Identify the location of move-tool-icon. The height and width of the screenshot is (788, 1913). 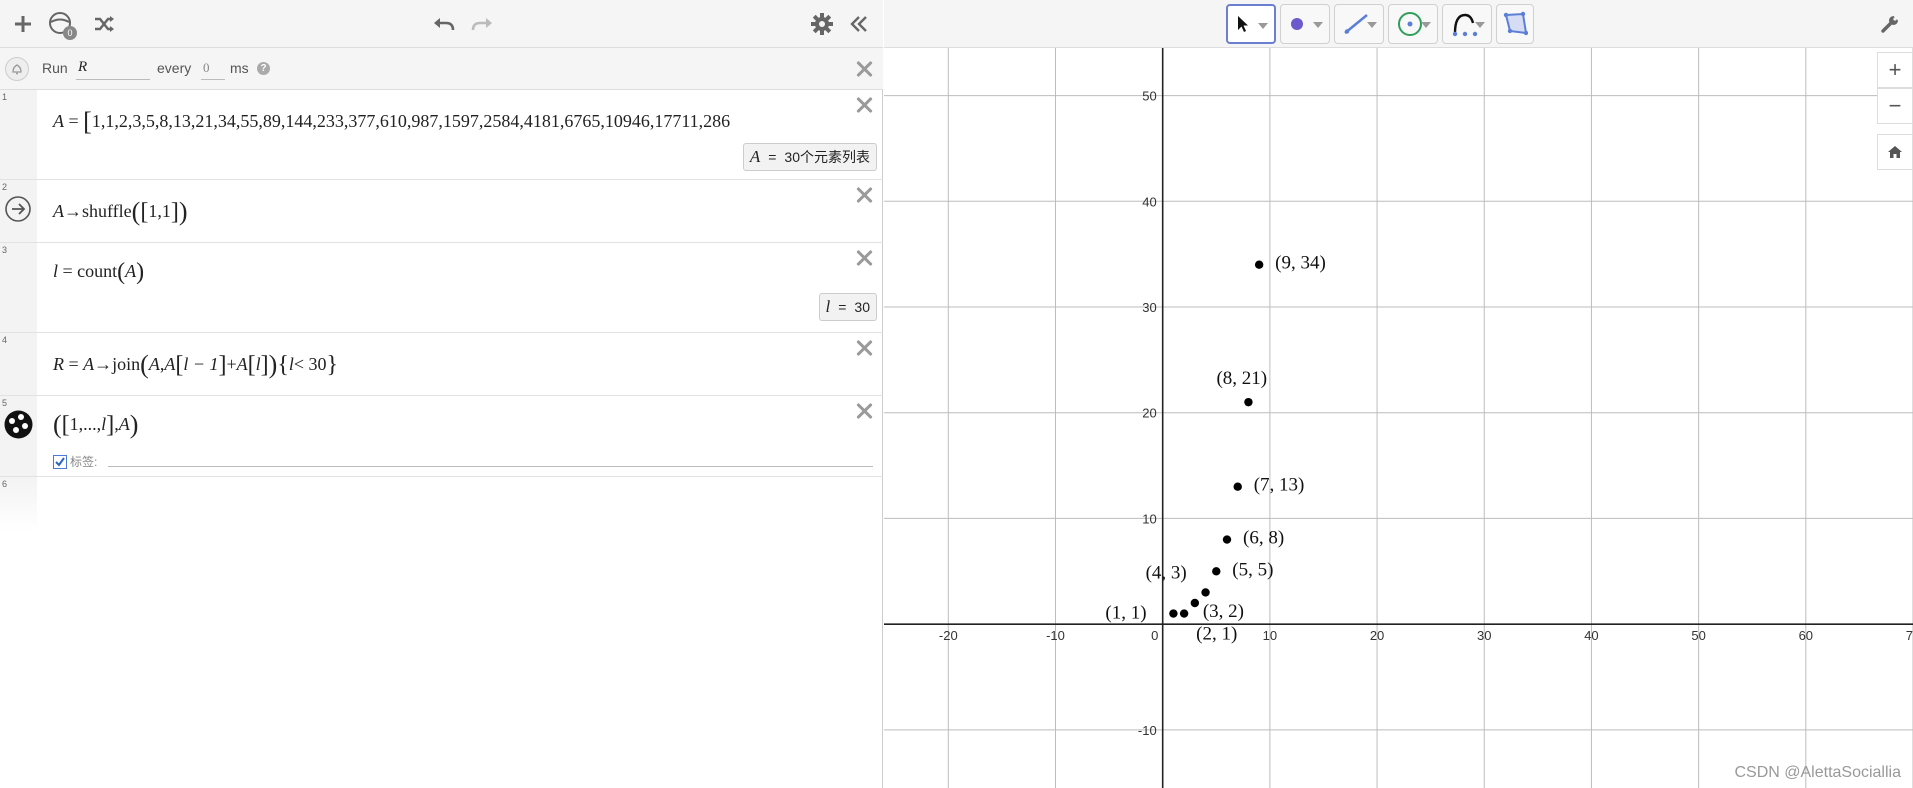
(1251, 24).